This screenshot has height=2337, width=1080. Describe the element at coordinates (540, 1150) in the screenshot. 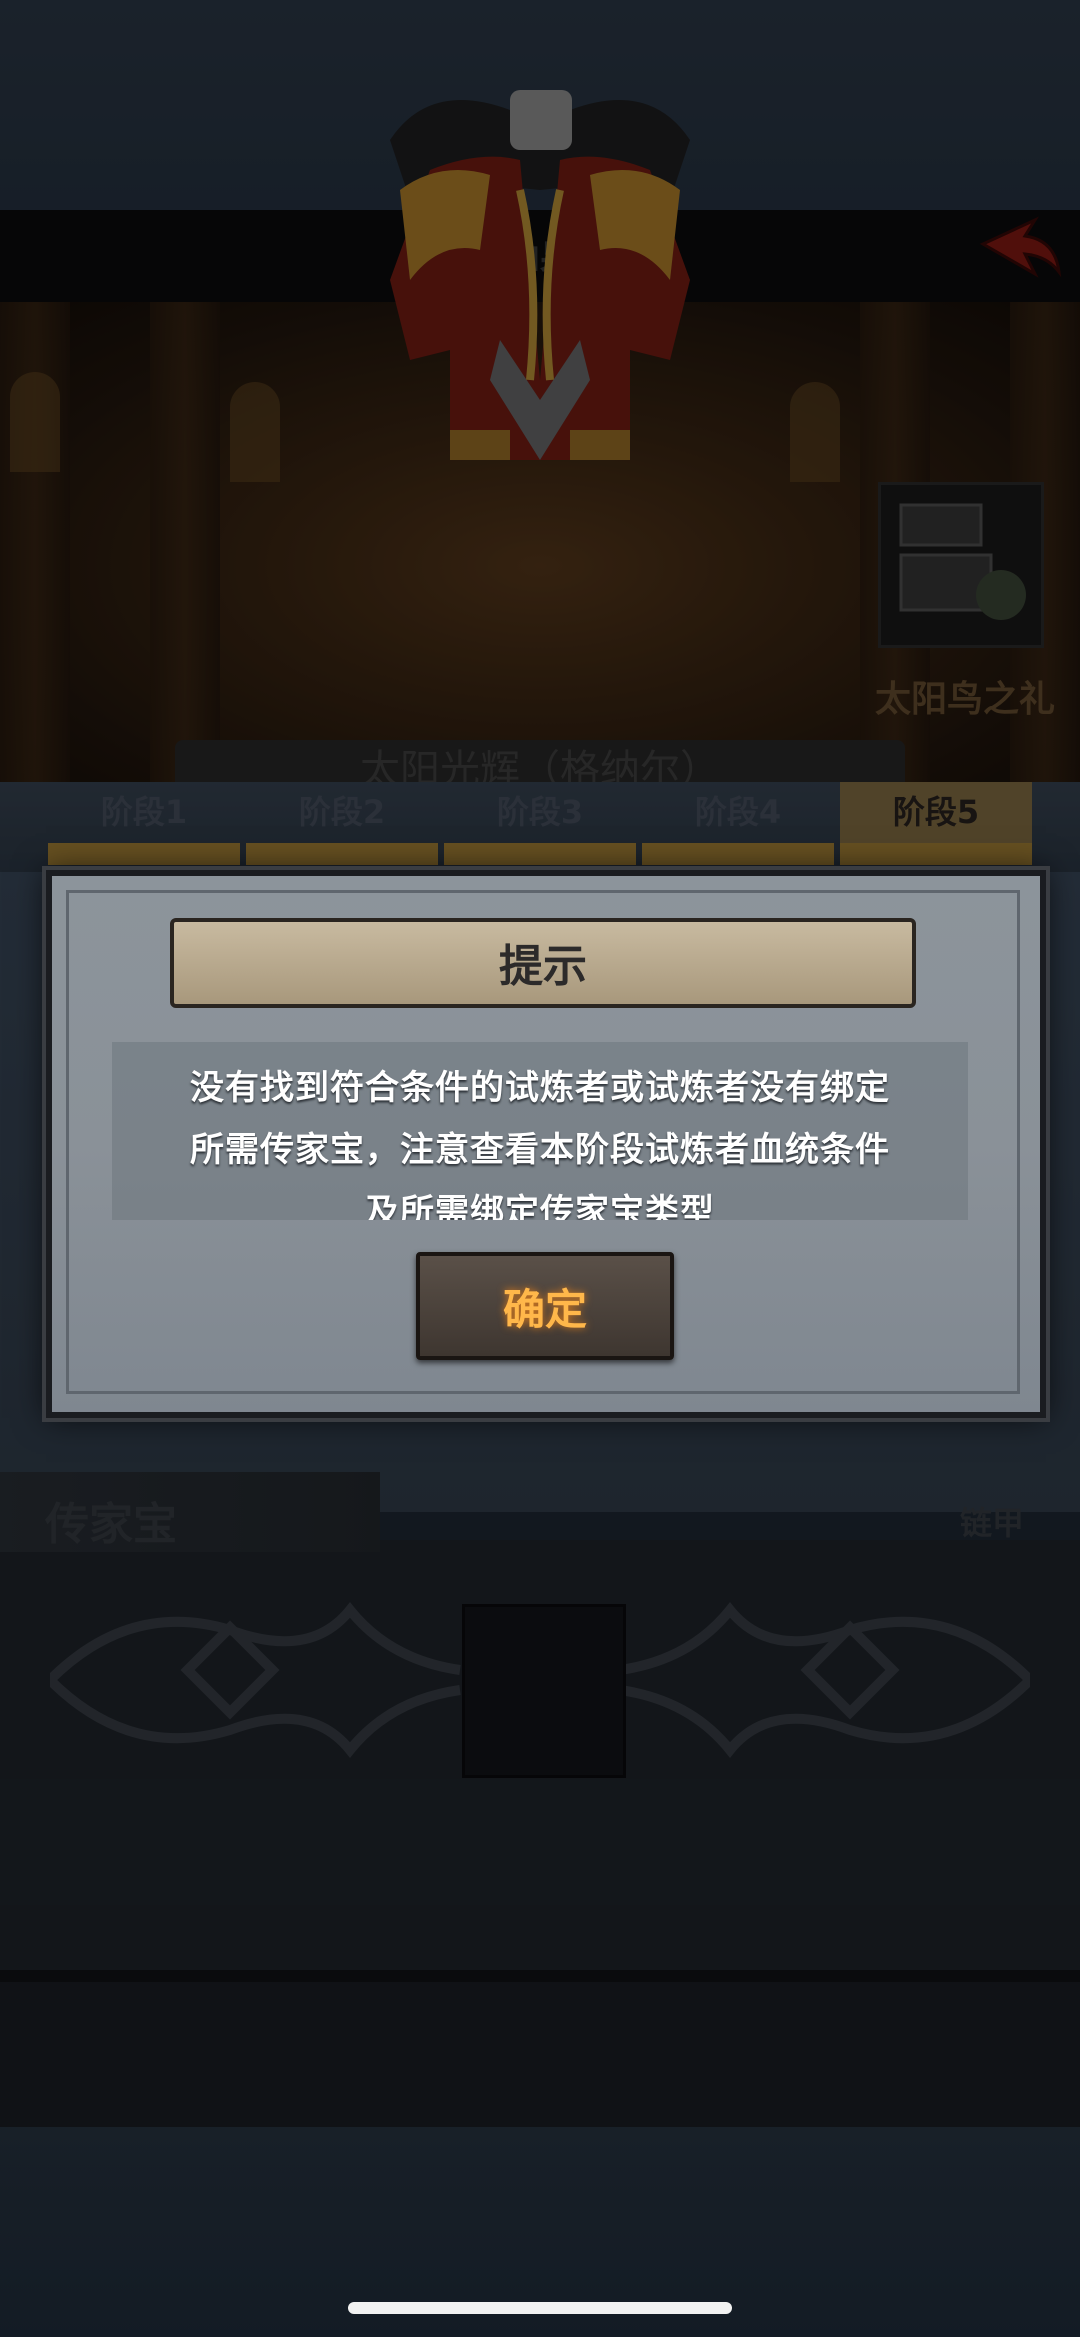

I see `message-line-2: 所需传家宝，注意查看本阶段试炼者血统条件` at that location.